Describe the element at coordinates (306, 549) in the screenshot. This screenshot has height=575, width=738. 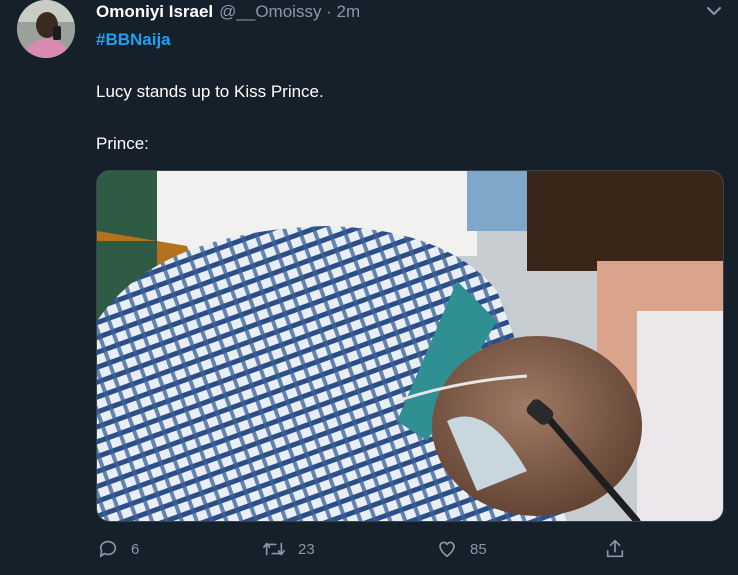
I see `retweet-count: 23` at that location.